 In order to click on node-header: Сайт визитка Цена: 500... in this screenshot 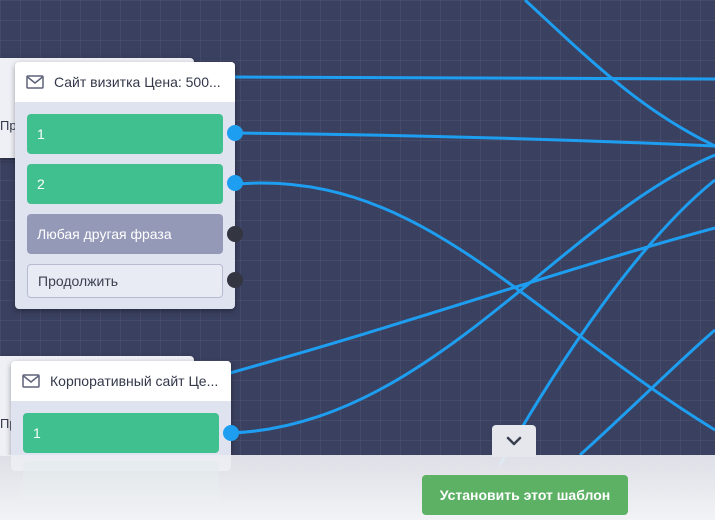, I will do `click(125, 82)`.